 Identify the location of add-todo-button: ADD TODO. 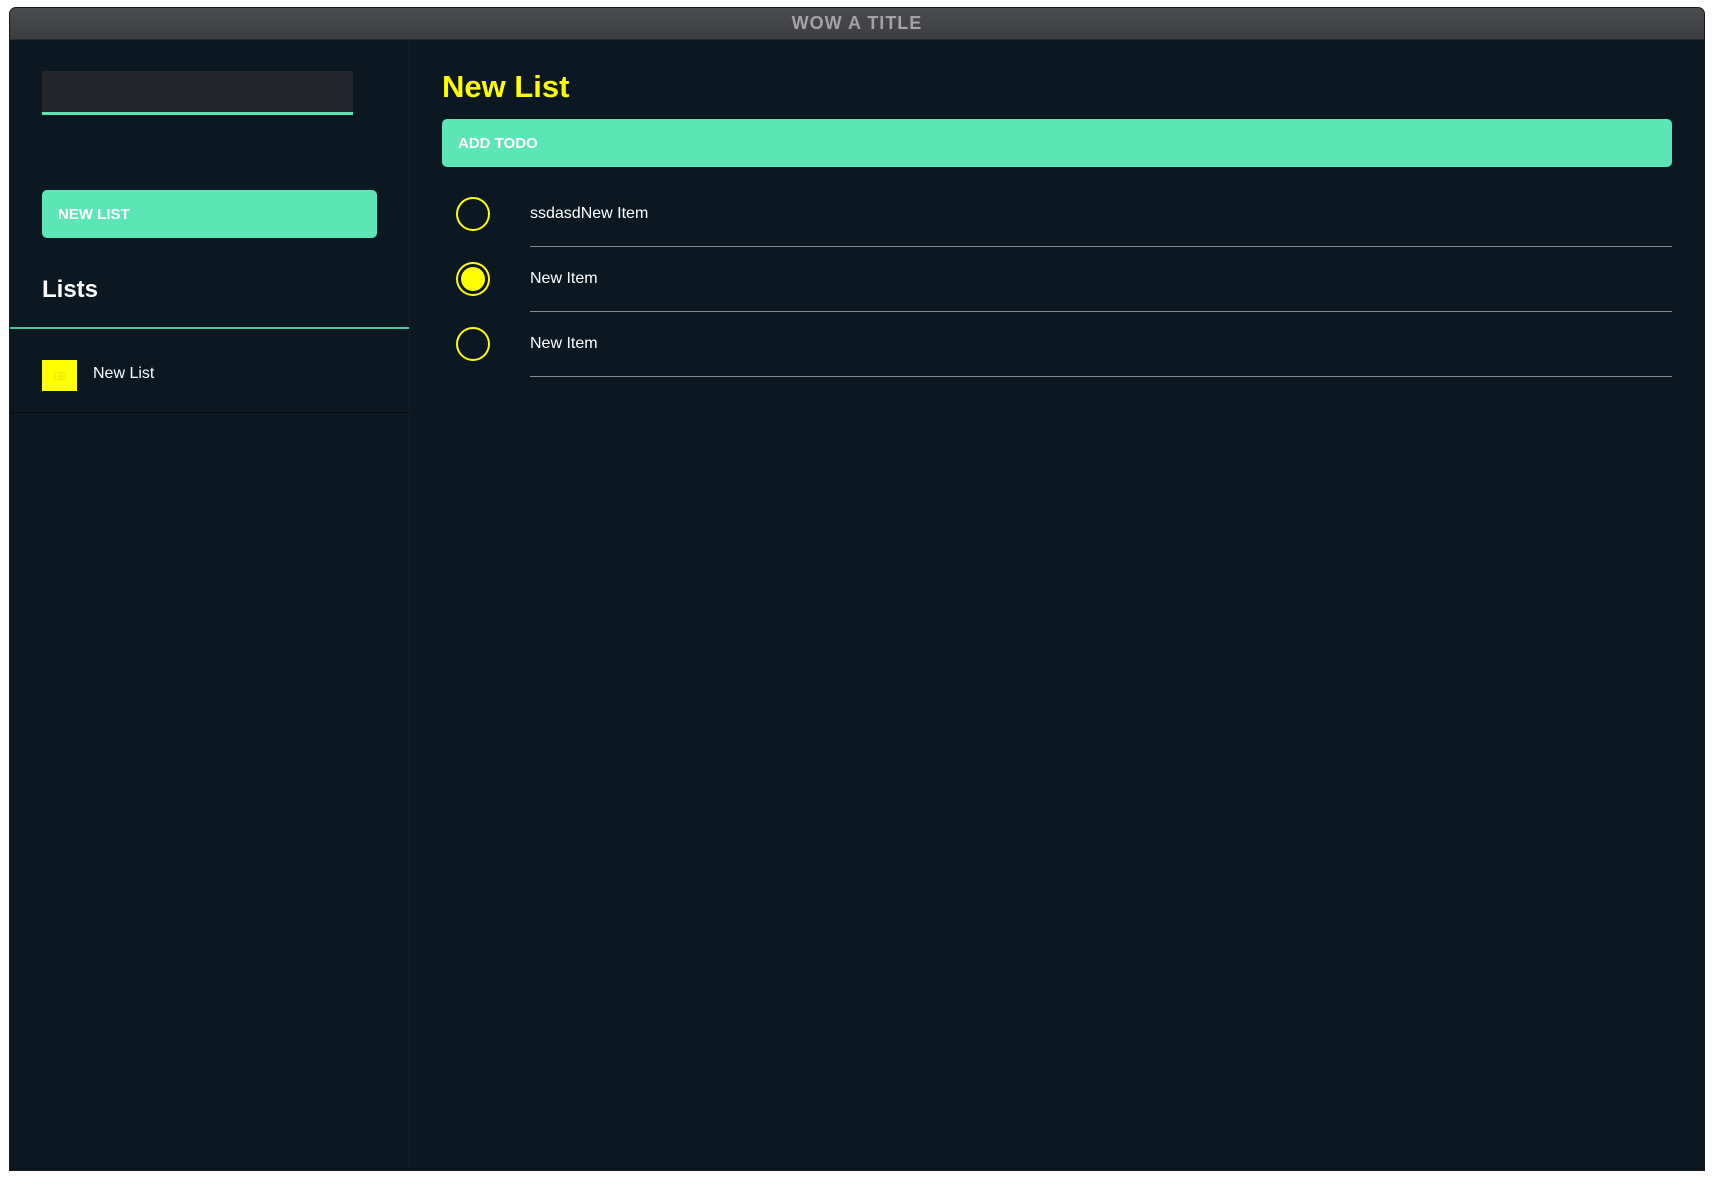
(1057, 143).